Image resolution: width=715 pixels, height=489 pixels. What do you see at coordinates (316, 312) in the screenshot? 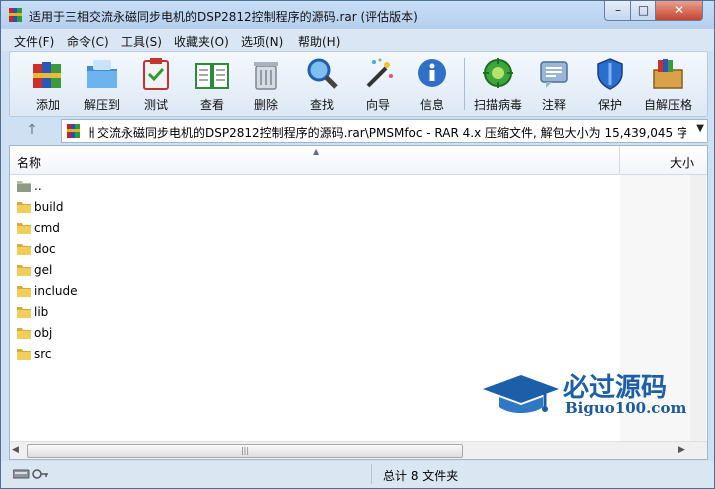
I see `list-item-folder: lib` at bounding box center [316, 312].